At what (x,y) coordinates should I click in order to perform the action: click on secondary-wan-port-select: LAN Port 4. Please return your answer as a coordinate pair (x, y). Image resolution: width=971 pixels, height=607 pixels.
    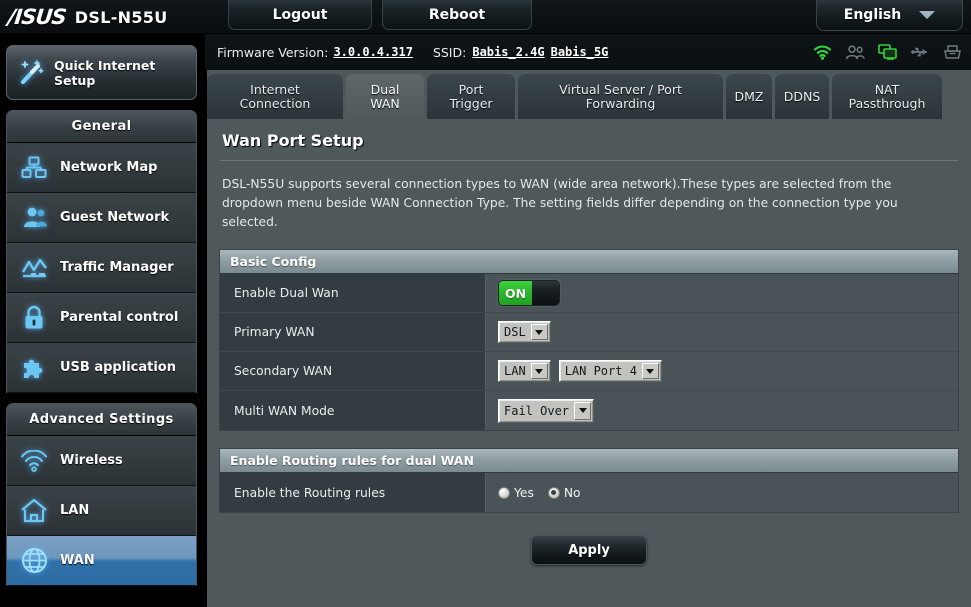
    Looking at the image, I should click on (610, 371).